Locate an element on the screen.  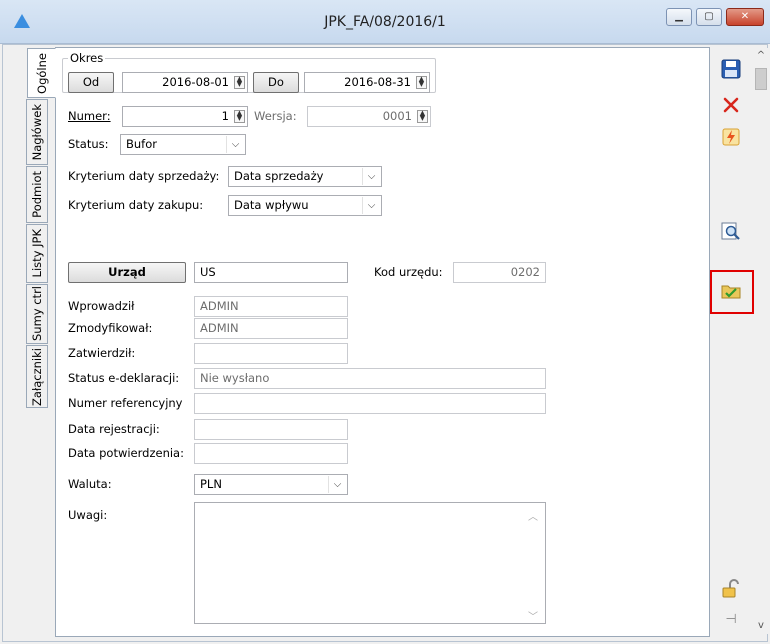
window-title: JPK_FA/08/2016/1 is located at coordinates (385, 22).